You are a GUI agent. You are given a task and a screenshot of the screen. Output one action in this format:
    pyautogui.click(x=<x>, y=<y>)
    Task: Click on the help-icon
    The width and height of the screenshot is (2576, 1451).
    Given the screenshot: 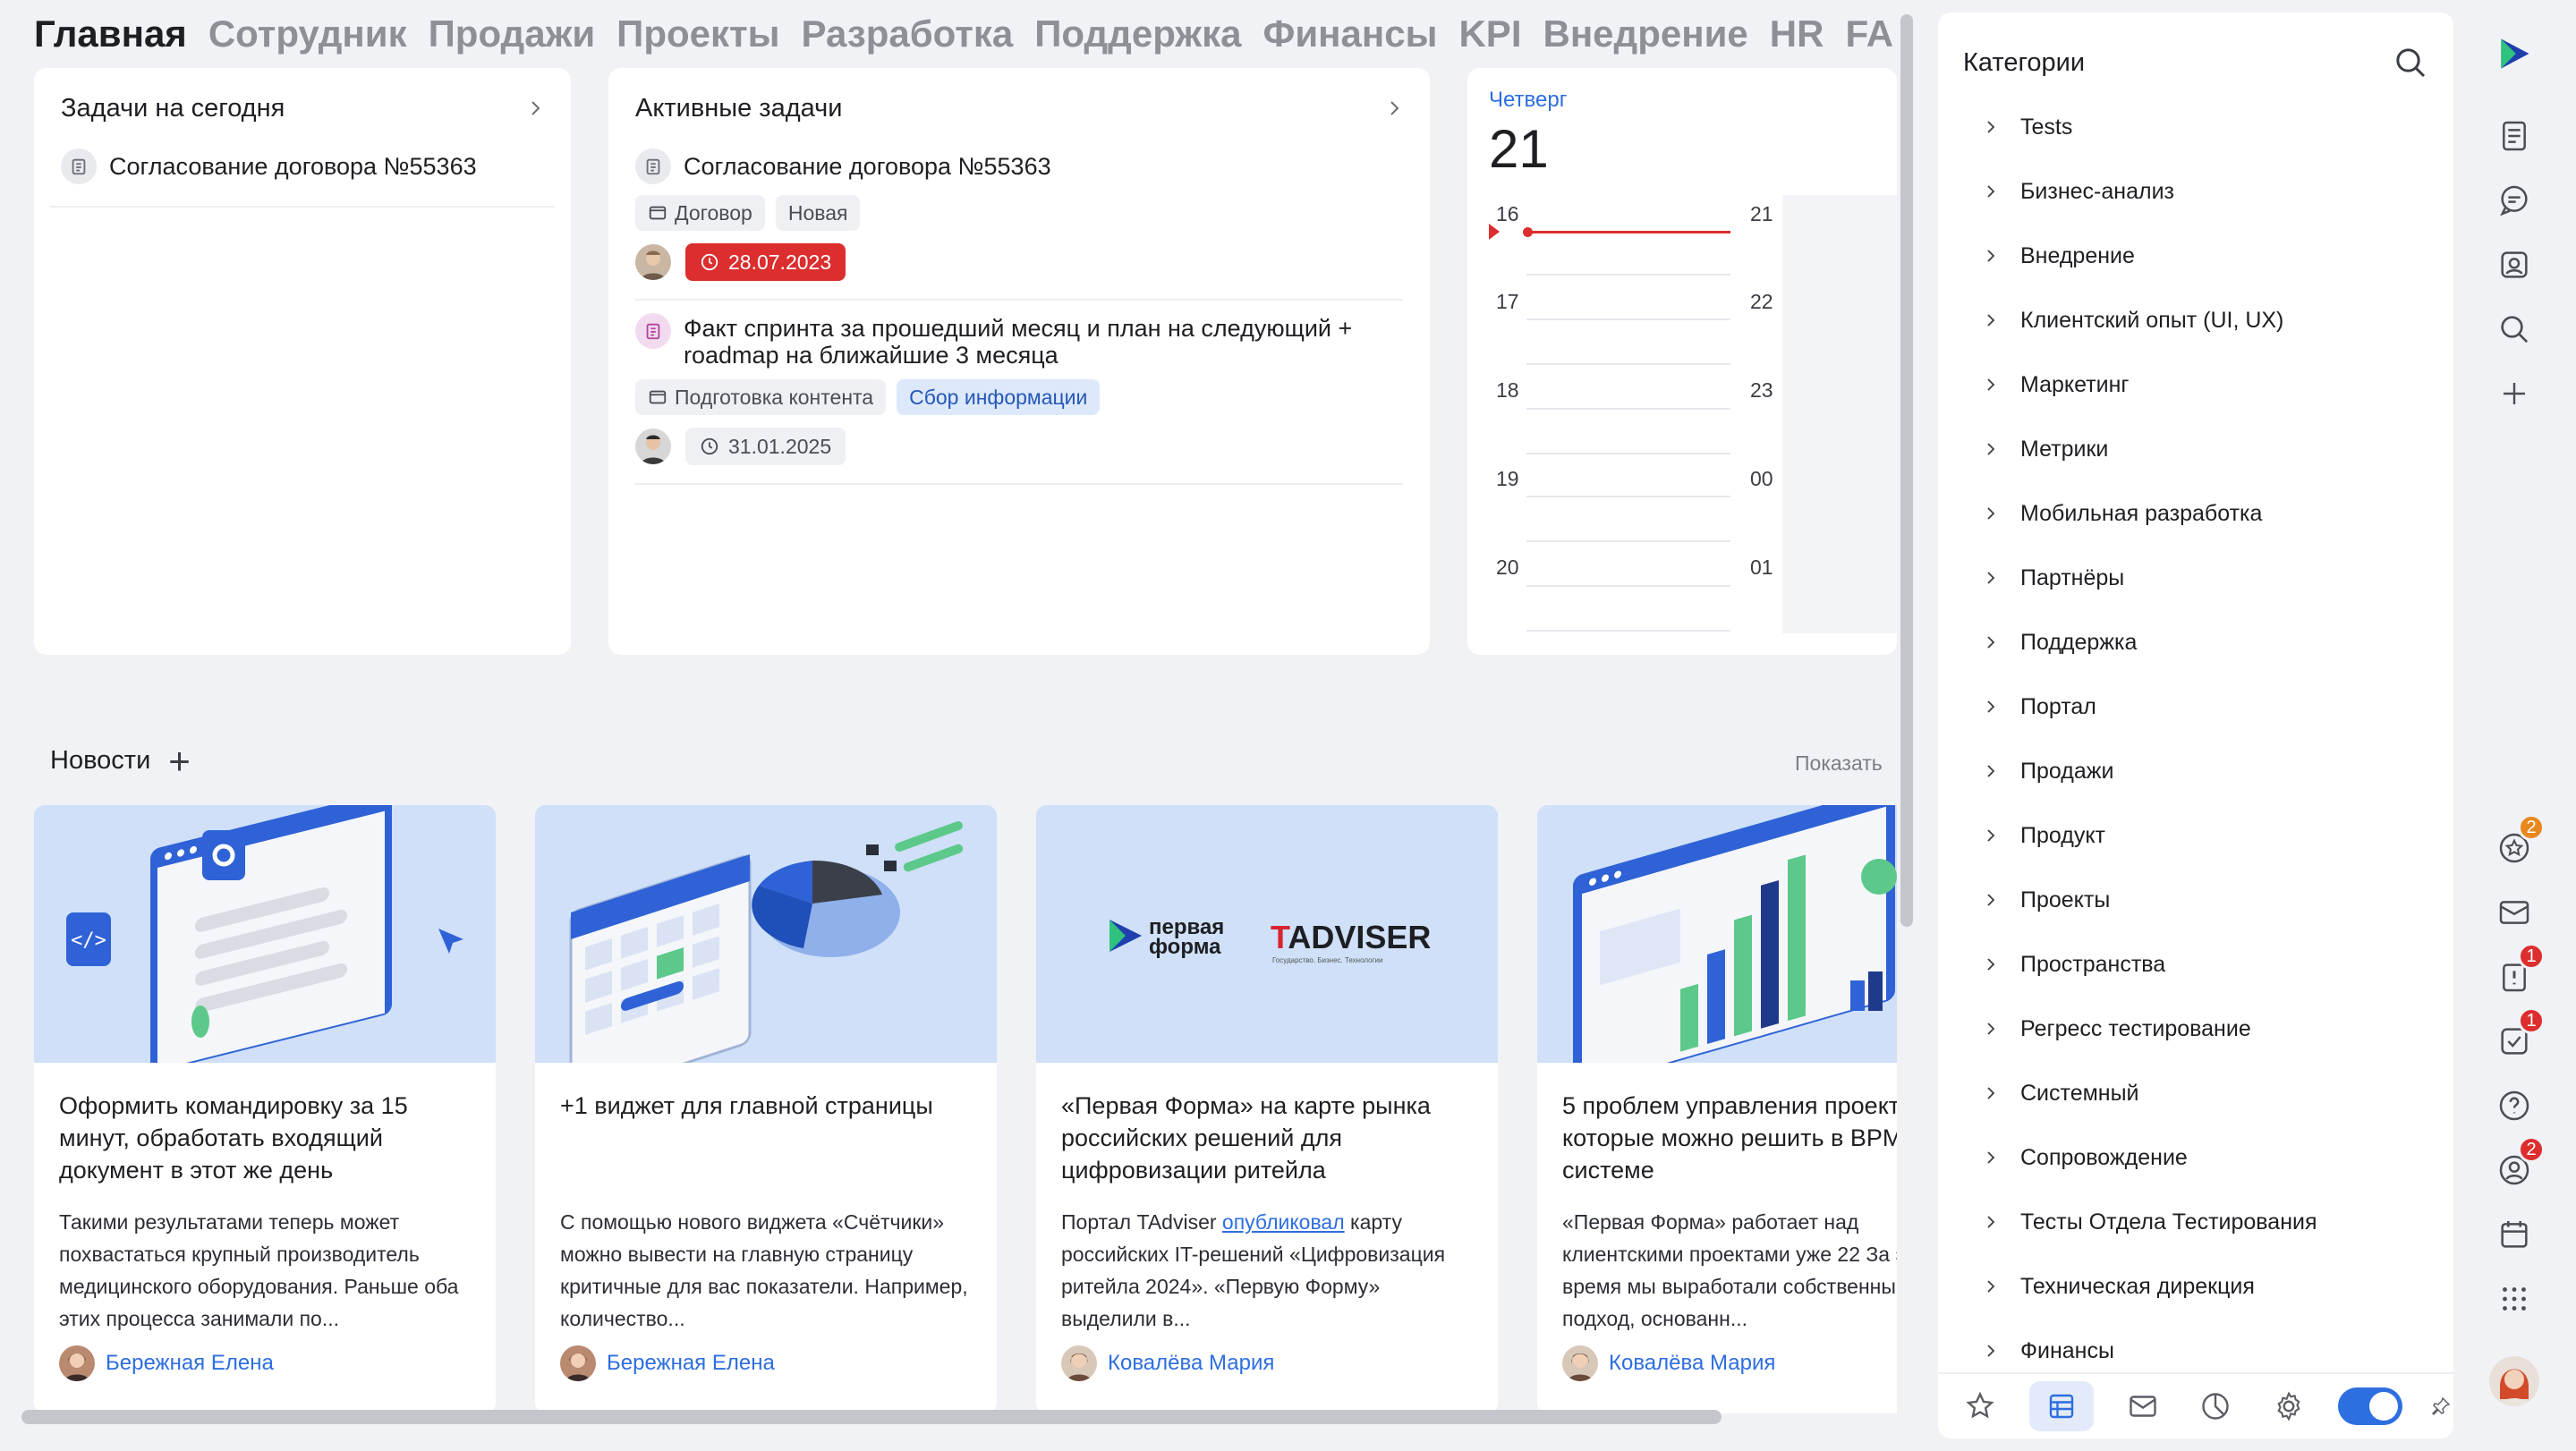 What is the action you would take?
    pyautogui.click(x=2514, y=1105)
    